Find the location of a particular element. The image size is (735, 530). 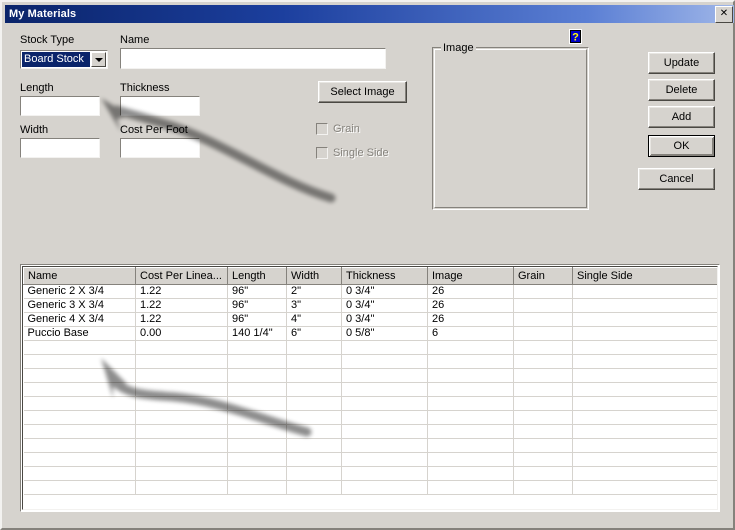

table-cell: 26 is located at coordinates (470, 291).